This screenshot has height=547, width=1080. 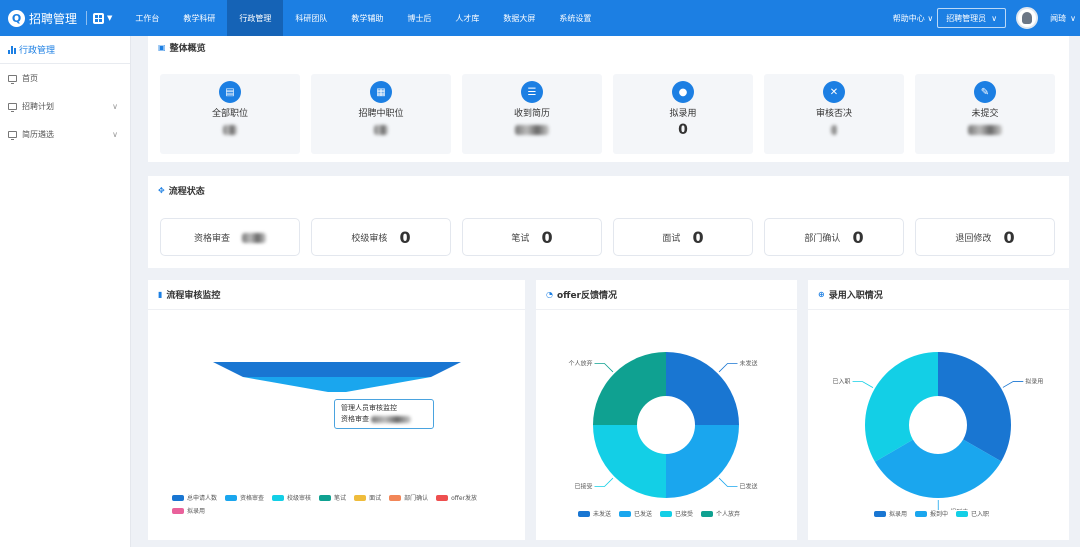 I want to click on legend-item: 部门确认, so click(x=408, y=497).